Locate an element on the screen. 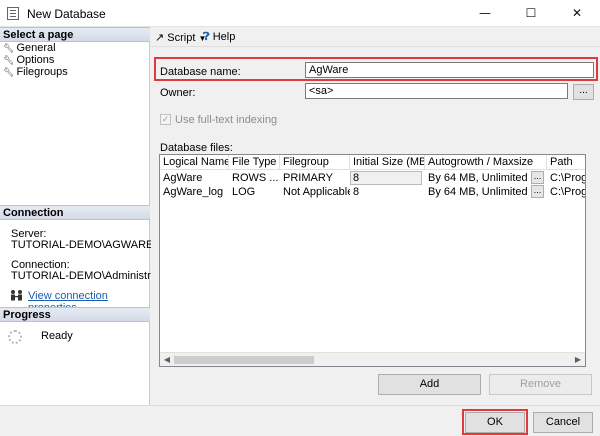 The width and height of the screenshot is (600, 436). database-name-input: AgWare is located at coordinates (449, 70).